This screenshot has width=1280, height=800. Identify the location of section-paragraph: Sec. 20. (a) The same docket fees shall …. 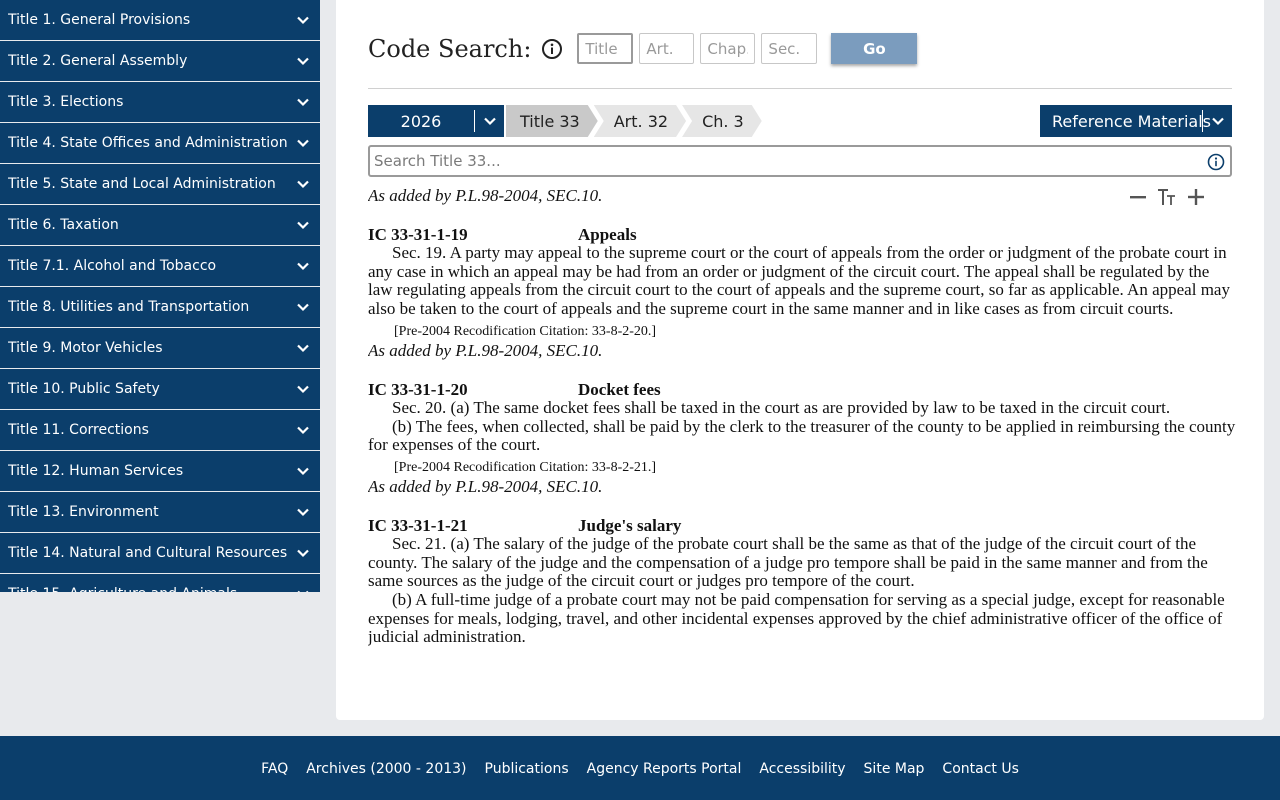
(781, 407).